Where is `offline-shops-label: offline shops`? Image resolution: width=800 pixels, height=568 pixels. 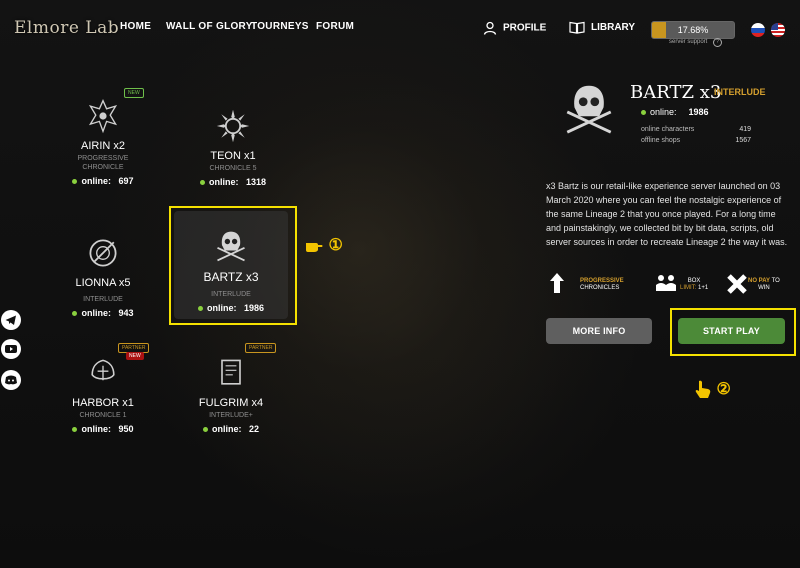
offline-shops-label: offline shops is located at coordinates (661, 140).